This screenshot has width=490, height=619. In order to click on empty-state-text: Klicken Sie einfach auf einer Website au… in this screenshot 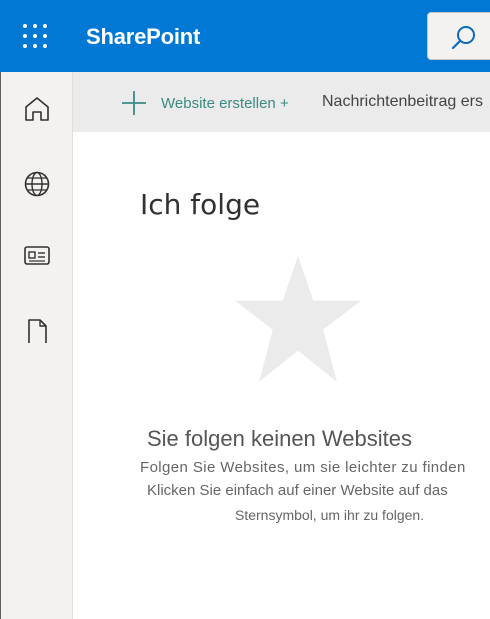, I will do `click(297, 490)`.